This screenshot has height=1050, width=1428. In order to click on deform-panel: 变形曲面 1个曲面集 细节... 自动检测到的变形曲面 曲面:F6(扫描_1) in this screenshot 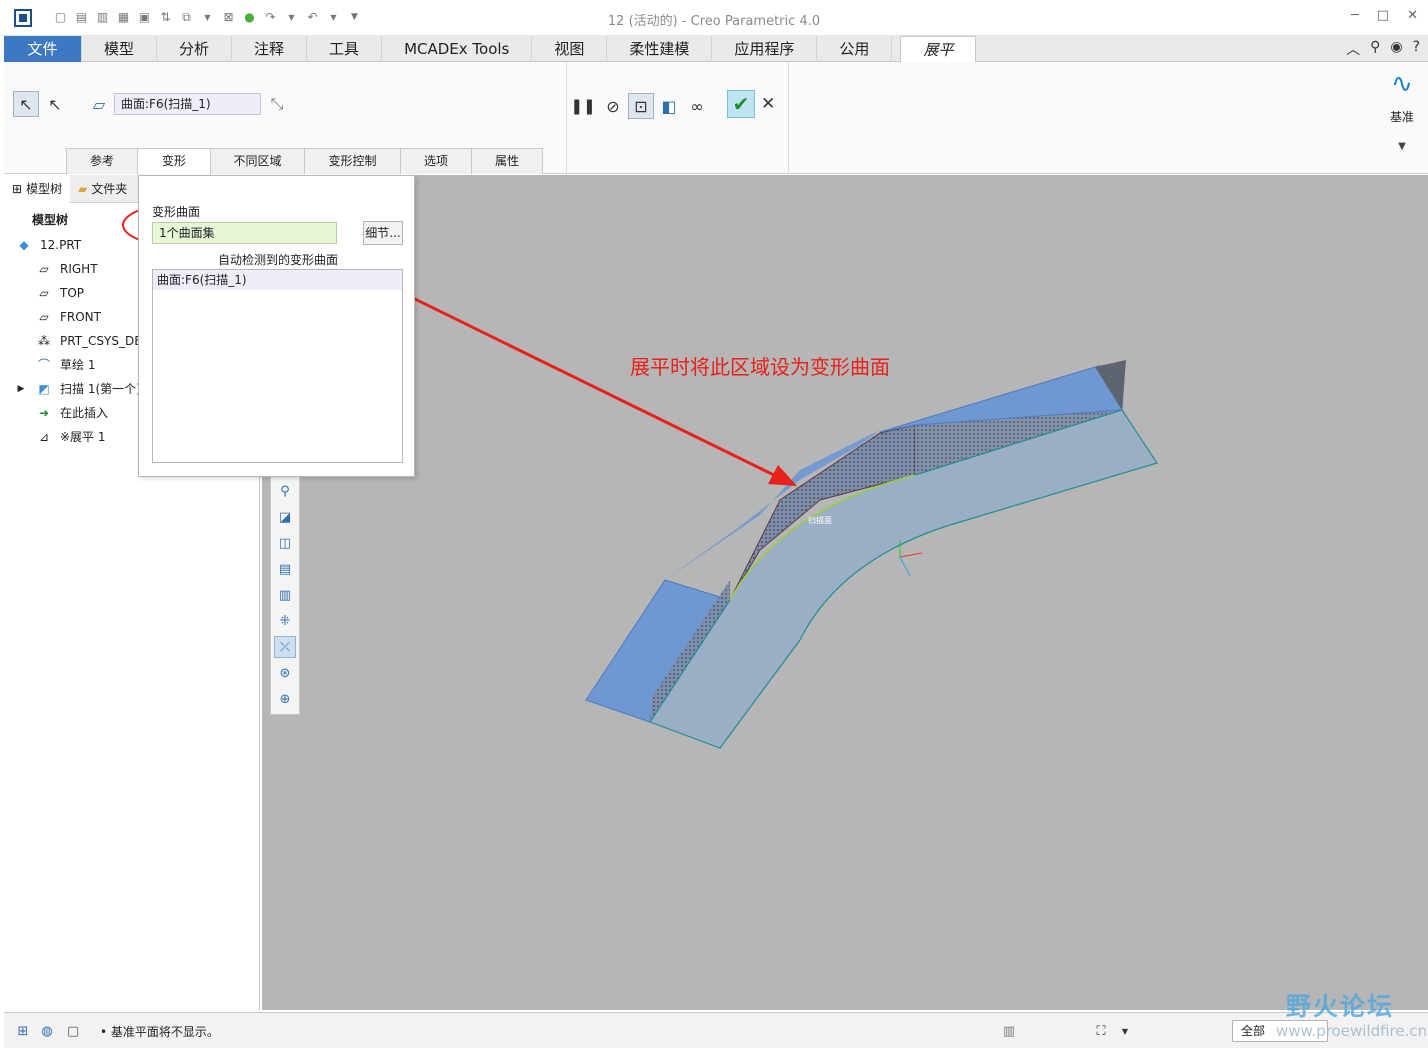, I will do `click(276, 326)`.